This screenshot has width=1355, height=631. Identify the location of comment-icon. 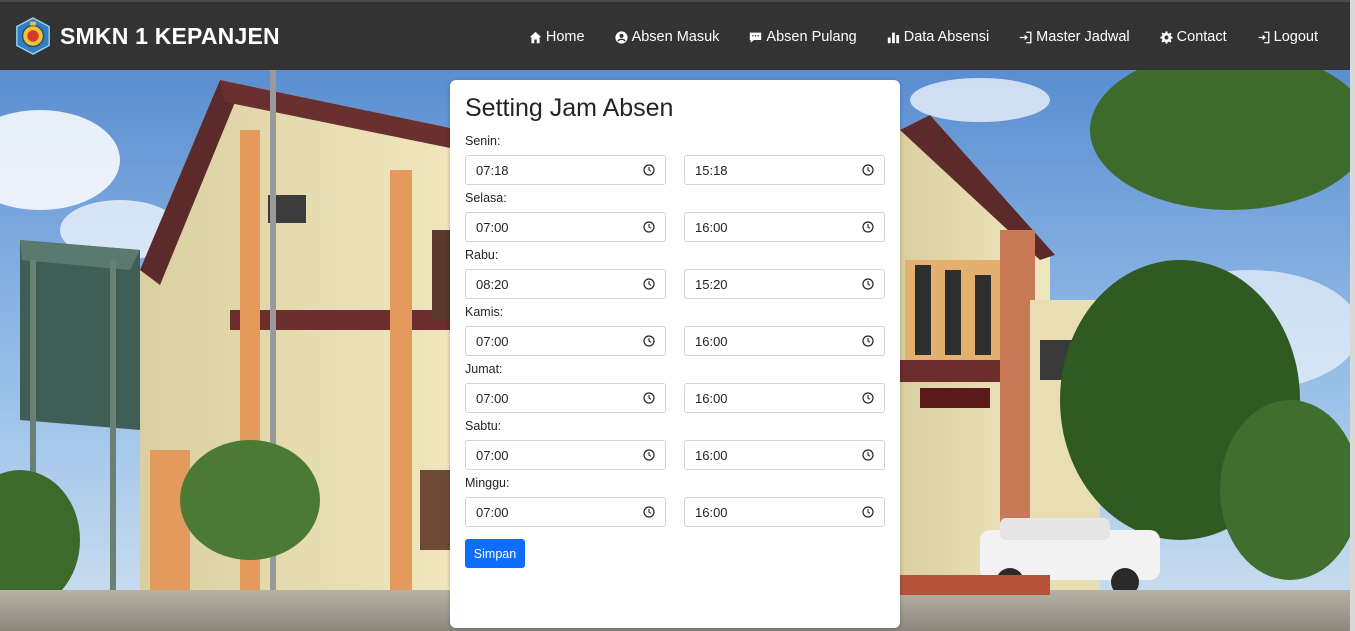
(756, 37).